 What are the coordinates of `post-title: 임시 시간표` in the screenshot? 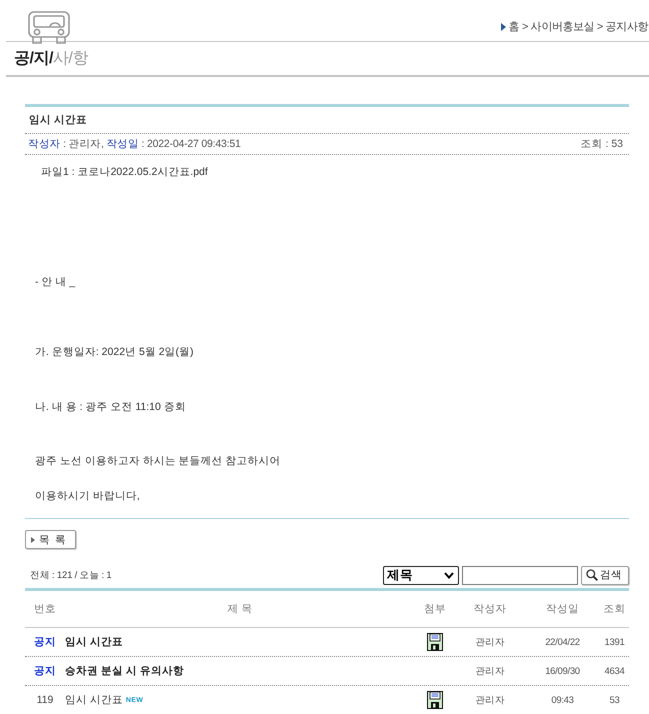 It's located at (327, 120).